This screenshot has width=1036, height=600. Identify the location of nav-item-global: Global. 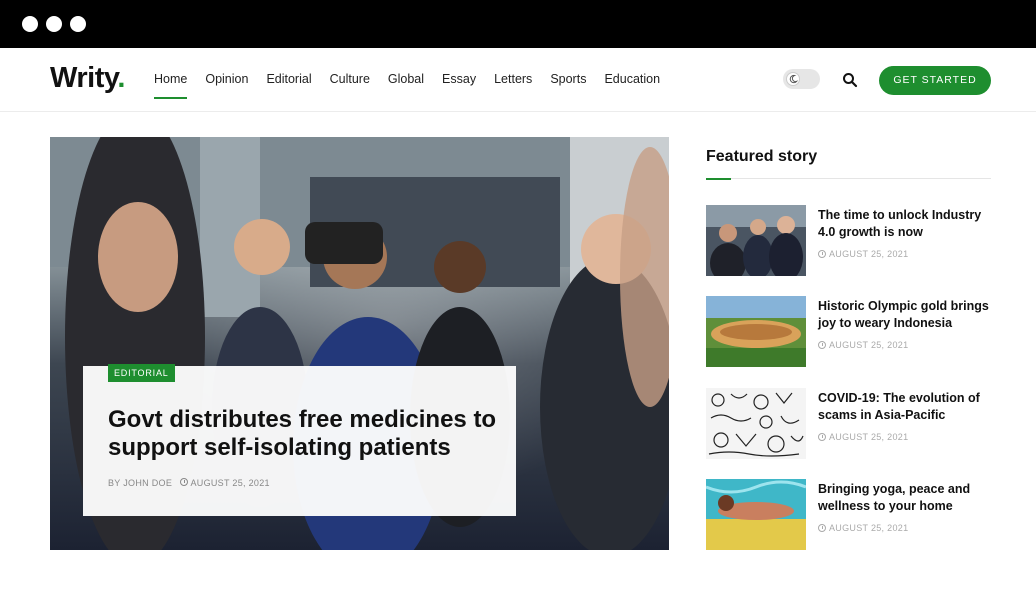
(406, 79).